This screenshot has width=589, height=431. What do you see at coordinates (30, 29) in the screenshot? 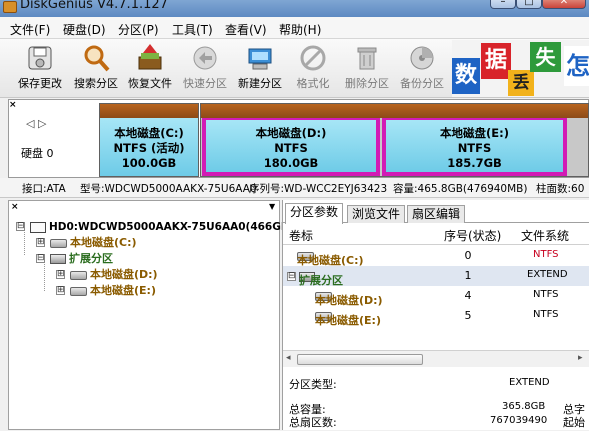
I see `menu-file: 文件(F)` at bounding box center [30, 29].